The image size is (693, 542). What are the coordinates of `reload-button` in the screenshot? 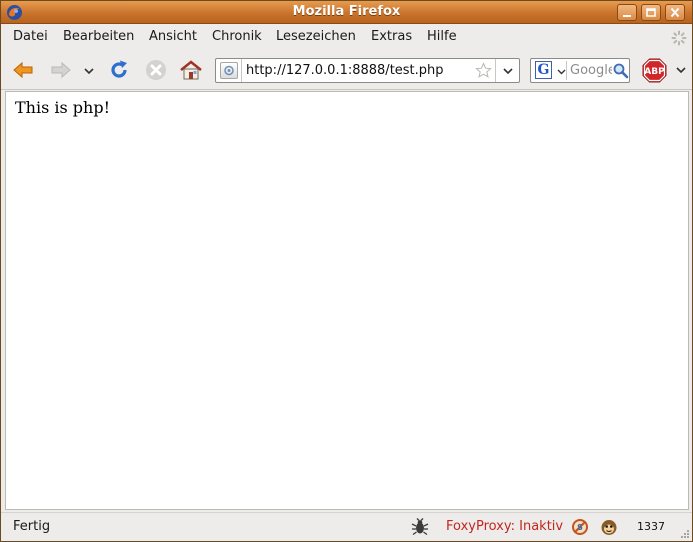 It's located at (119, 70).